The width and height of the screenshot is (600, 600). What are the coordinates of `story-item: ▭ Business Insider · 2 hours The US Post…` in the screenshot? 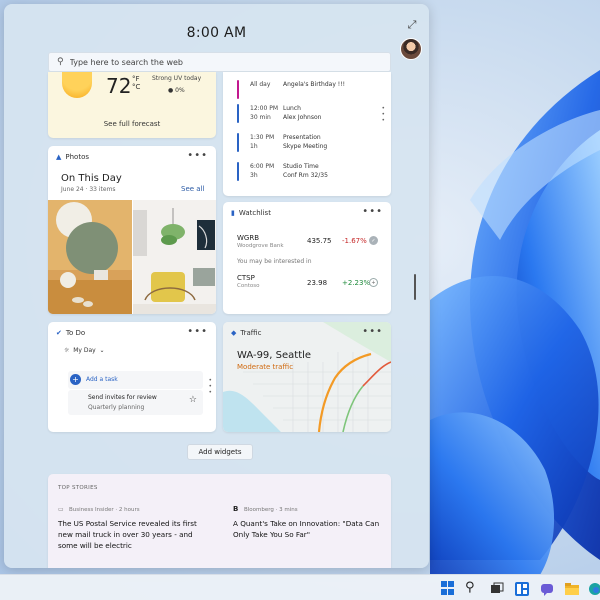 It's located at (135, 528).